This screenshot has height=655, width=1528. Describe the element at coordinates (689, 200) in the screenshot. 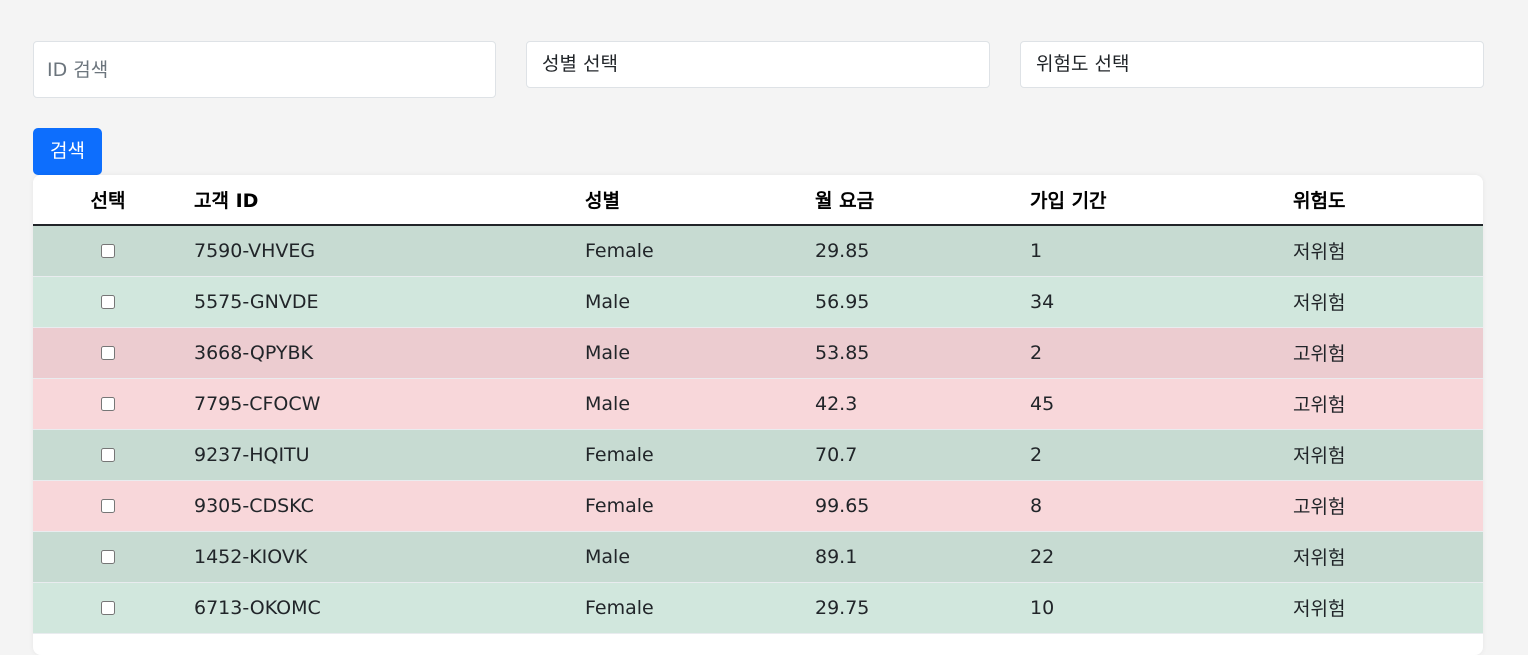

I see `header-gender: 성별` at that location.